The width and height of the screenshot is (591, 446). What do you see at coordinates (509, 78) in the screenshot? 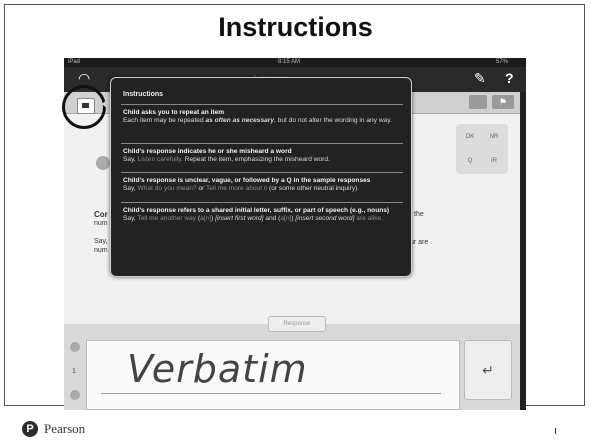
I see `help-button: ?` at bounding box center [509, 78].